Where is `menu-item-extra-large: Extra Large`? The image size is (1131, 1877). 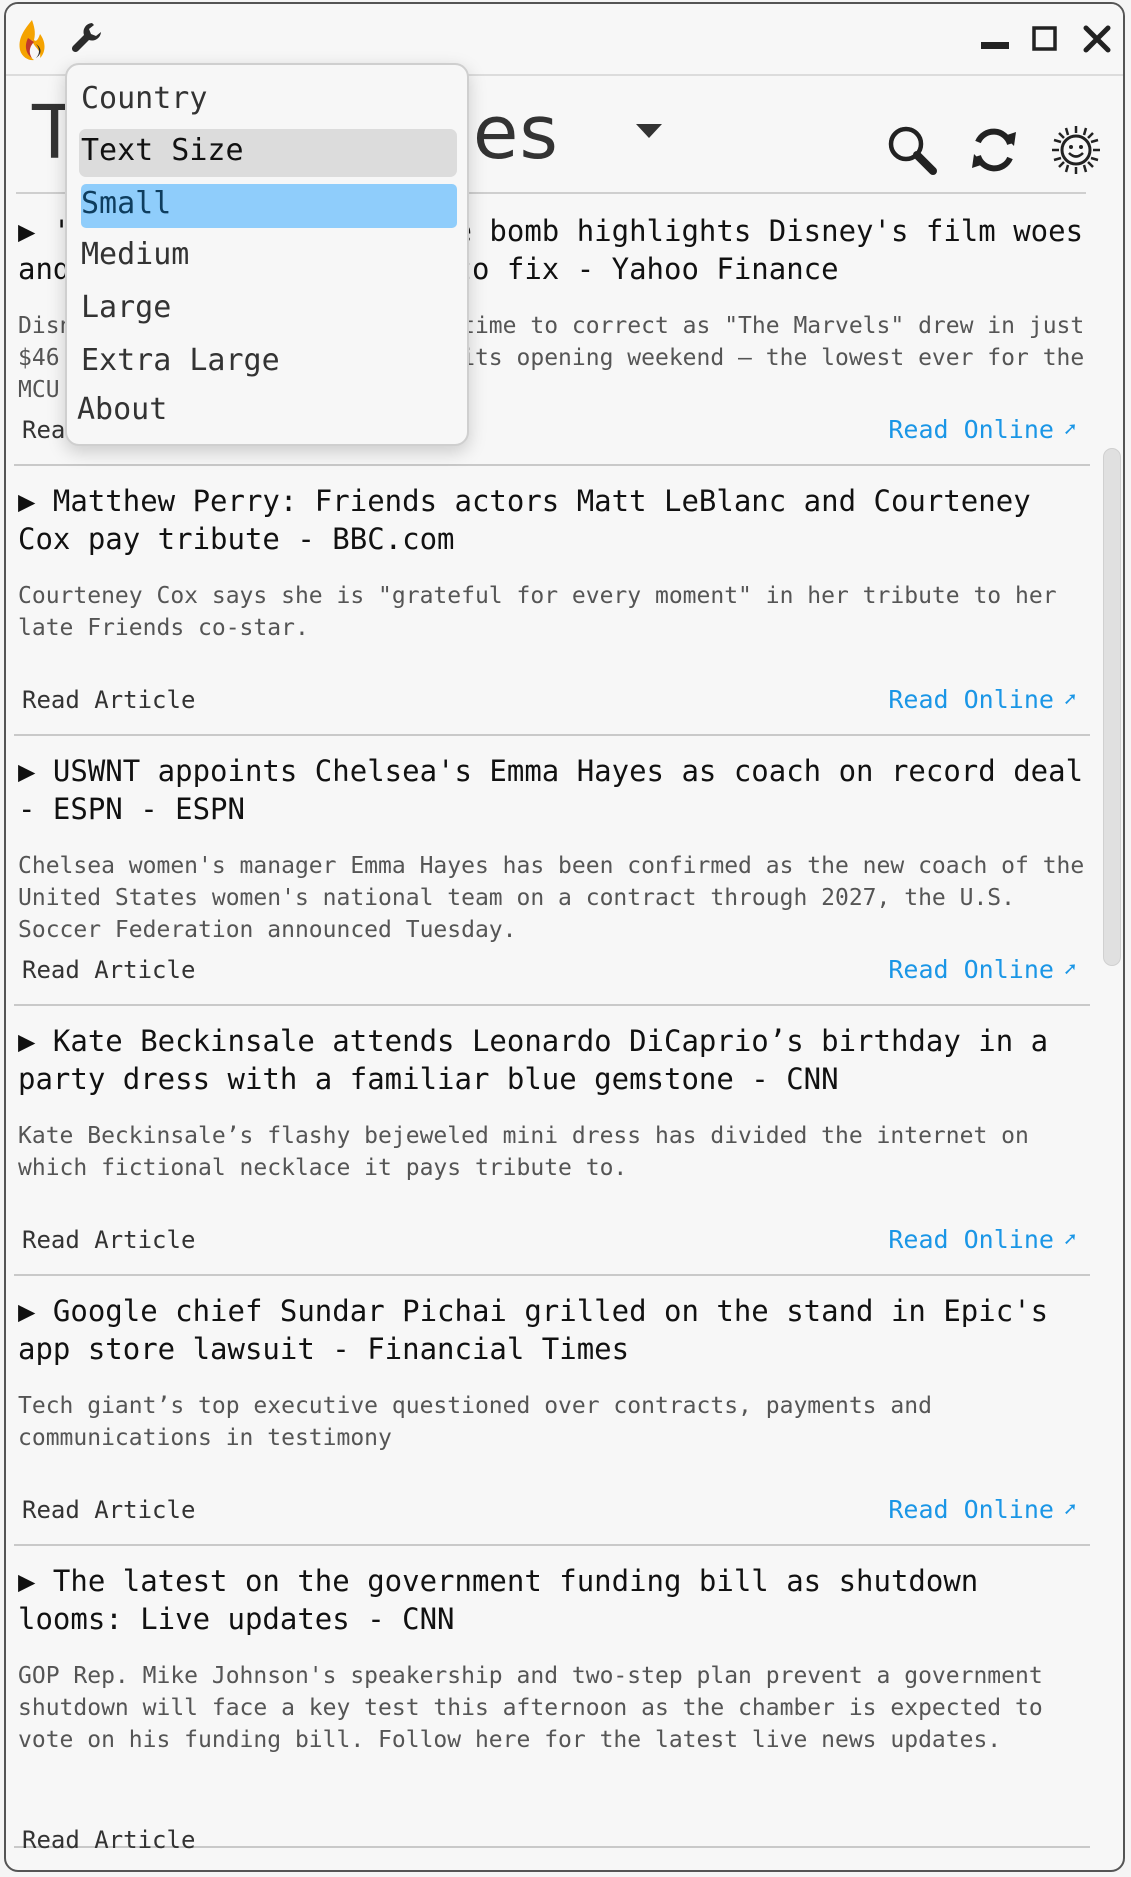 menu-item-extra-large: Extra Large is located at coordinates (180, 360).